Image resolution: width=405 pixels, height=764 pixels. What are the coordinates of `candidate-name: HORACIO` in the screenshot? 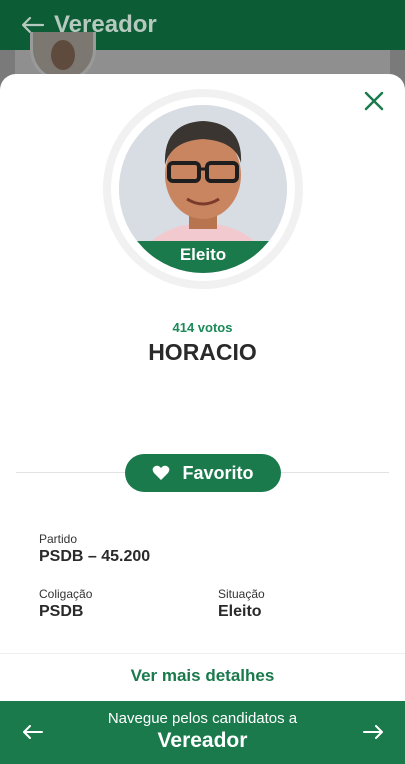 It's located at (202, 352).